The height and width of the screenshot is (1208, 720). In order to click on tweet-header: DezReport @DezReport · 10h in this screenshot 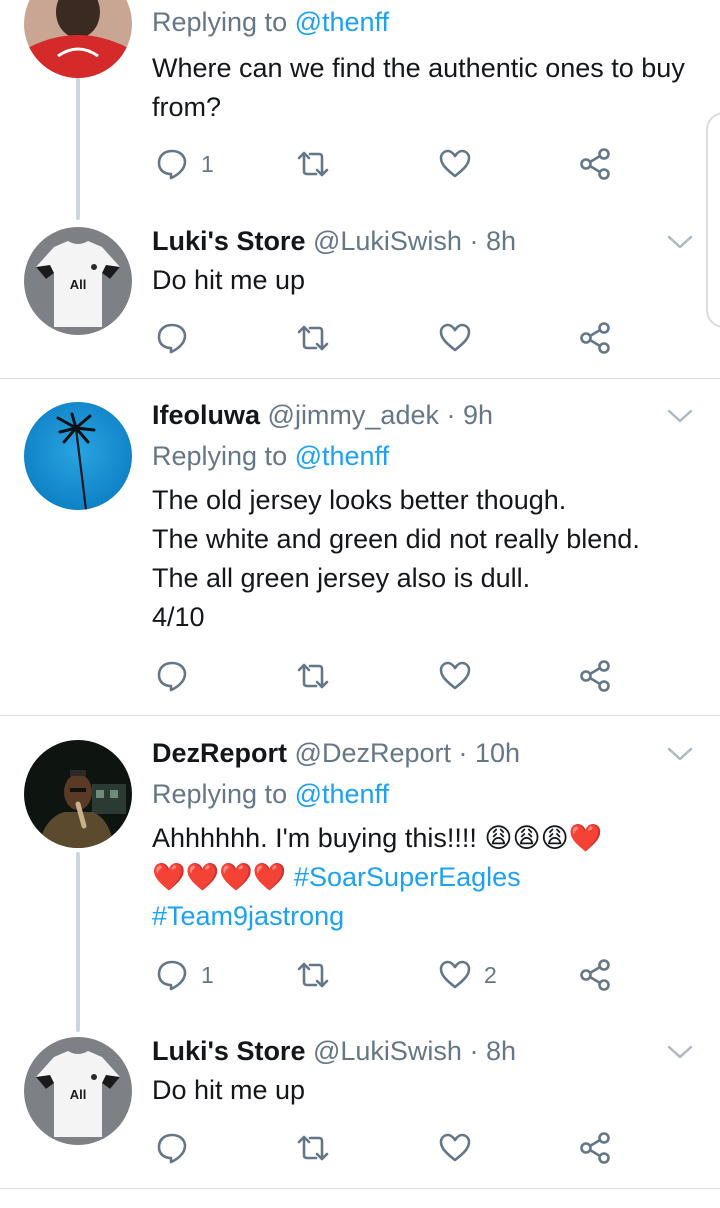, I will do `click(336, 753)`.